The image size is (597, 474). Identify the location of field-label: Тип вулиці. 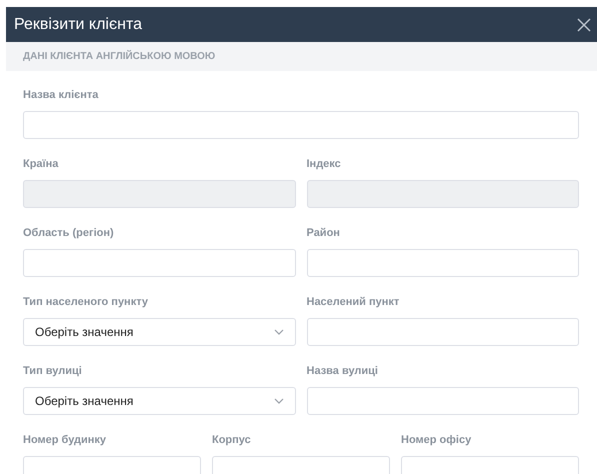
(52, 372).